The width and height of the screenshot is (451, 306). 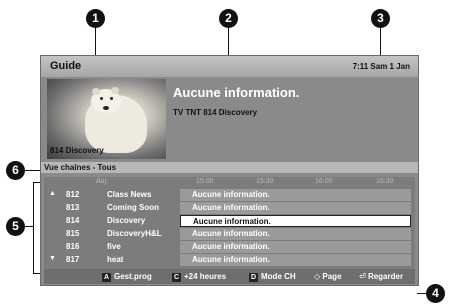 What do you see at coordinates (73, 233) in the screenshot?
I see `channel-number: 815` at bounding box center [73, 233].